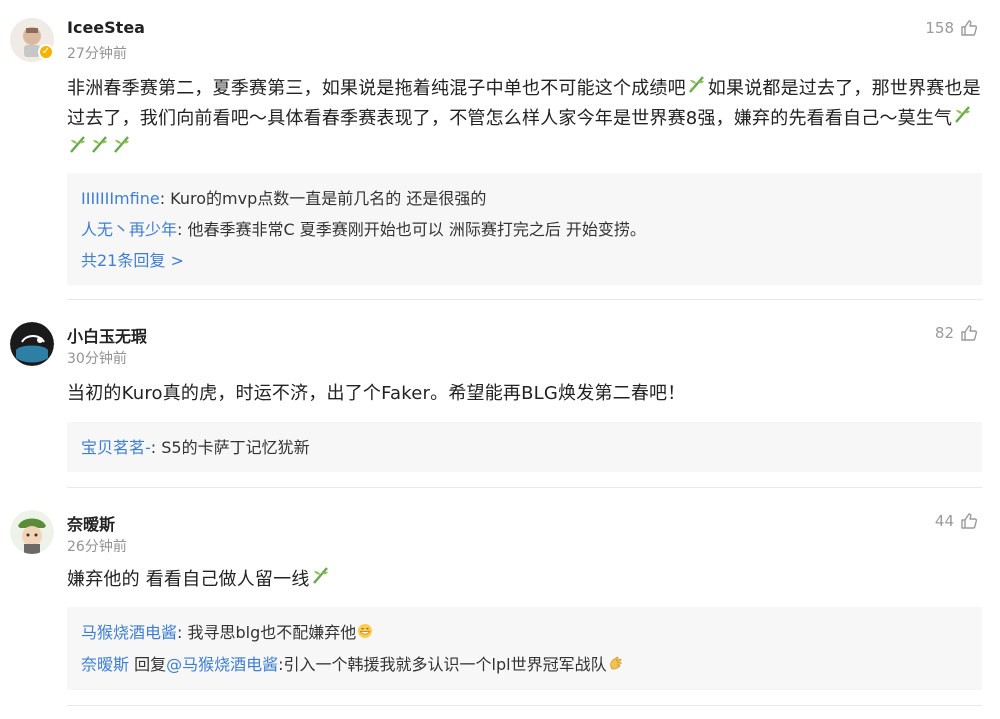 The height and width of the screenshot is (719, 1000). What do you see at coordinates (365, 633) in the screenshot?
I see `grin-emoji-icon` at bounding box center [365, 633].